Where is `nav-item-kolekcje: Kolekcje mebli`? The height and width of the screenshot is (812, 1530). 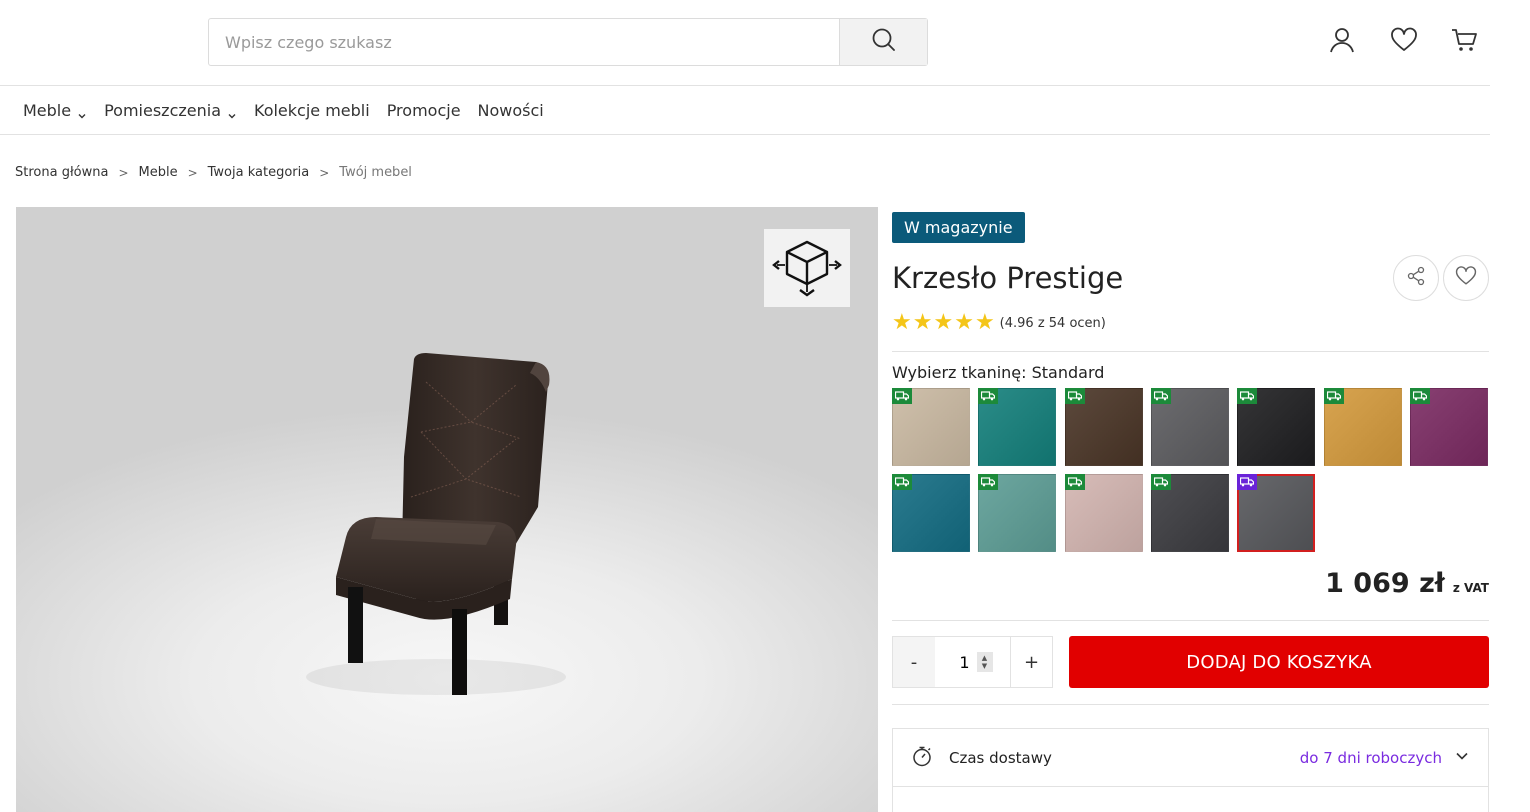
nav-item-kolekcje: Kolekcje mebli is located at coordinates (312, 110).